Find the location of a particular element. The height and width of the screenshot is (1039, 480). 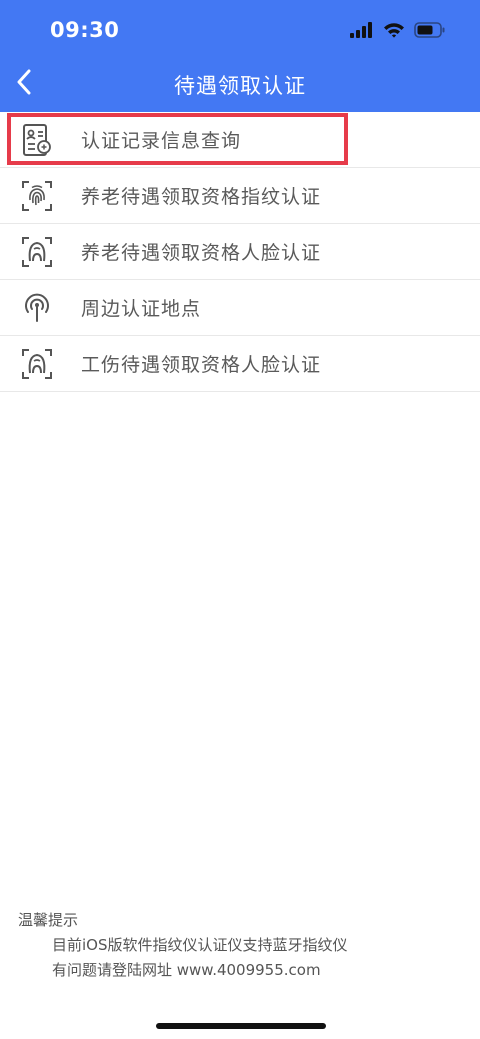

menu-item-pension-face: 养老待遇领取资格人脸认证 is located at coordinates (240, 252).